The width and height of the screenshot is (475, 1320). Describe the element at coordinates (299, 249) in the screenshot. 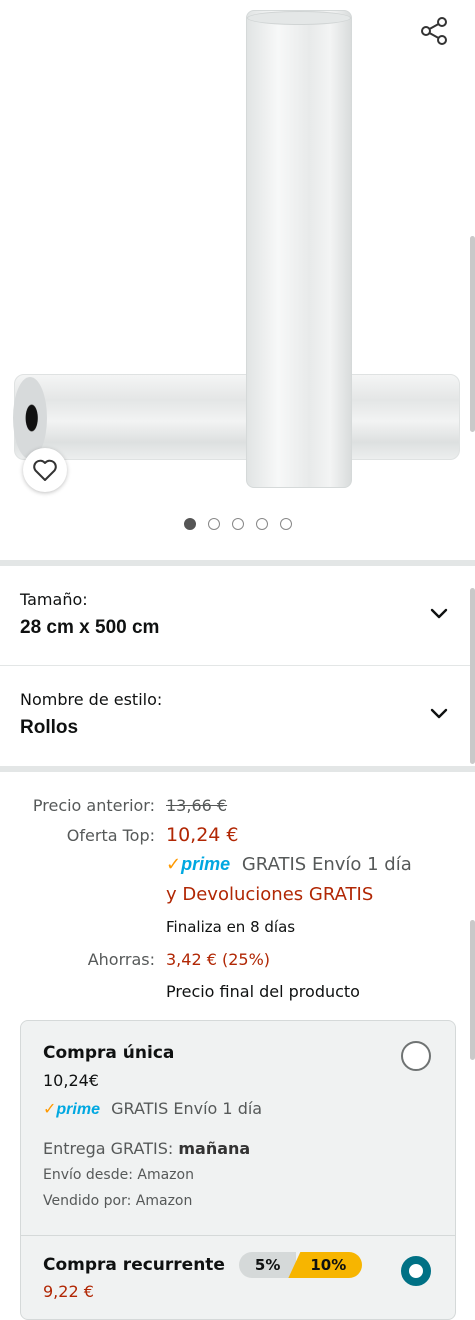

I see `product-image-vertical-roll` at that location.